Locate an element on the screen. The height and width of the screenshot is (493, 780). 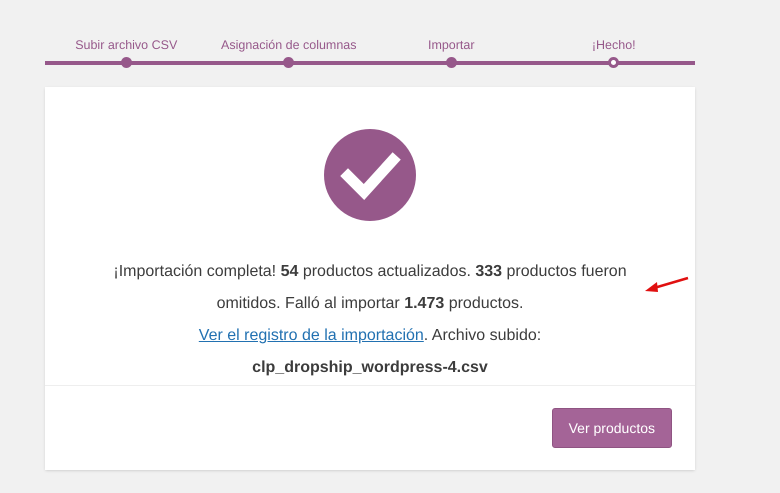
step-label: Subir archivo CSV is located at coordinates (126, 45).